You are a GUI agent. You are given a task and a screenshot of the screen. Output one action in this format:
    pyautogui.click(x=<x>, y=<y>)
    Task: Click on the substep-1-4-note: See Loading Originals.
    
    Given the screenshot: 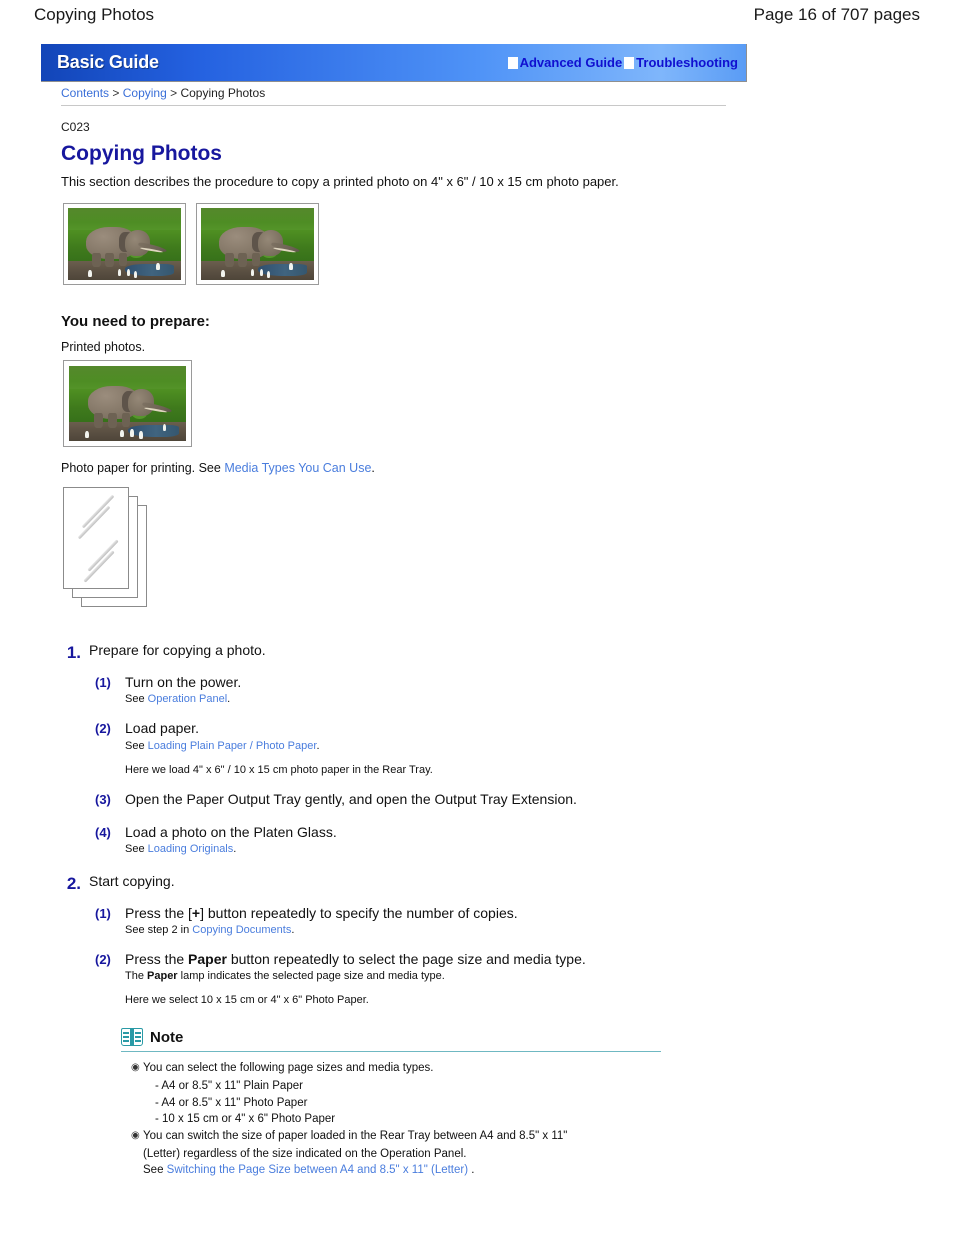 What is the action you would take?
    pyautogui.click(x=523, y=849)
    